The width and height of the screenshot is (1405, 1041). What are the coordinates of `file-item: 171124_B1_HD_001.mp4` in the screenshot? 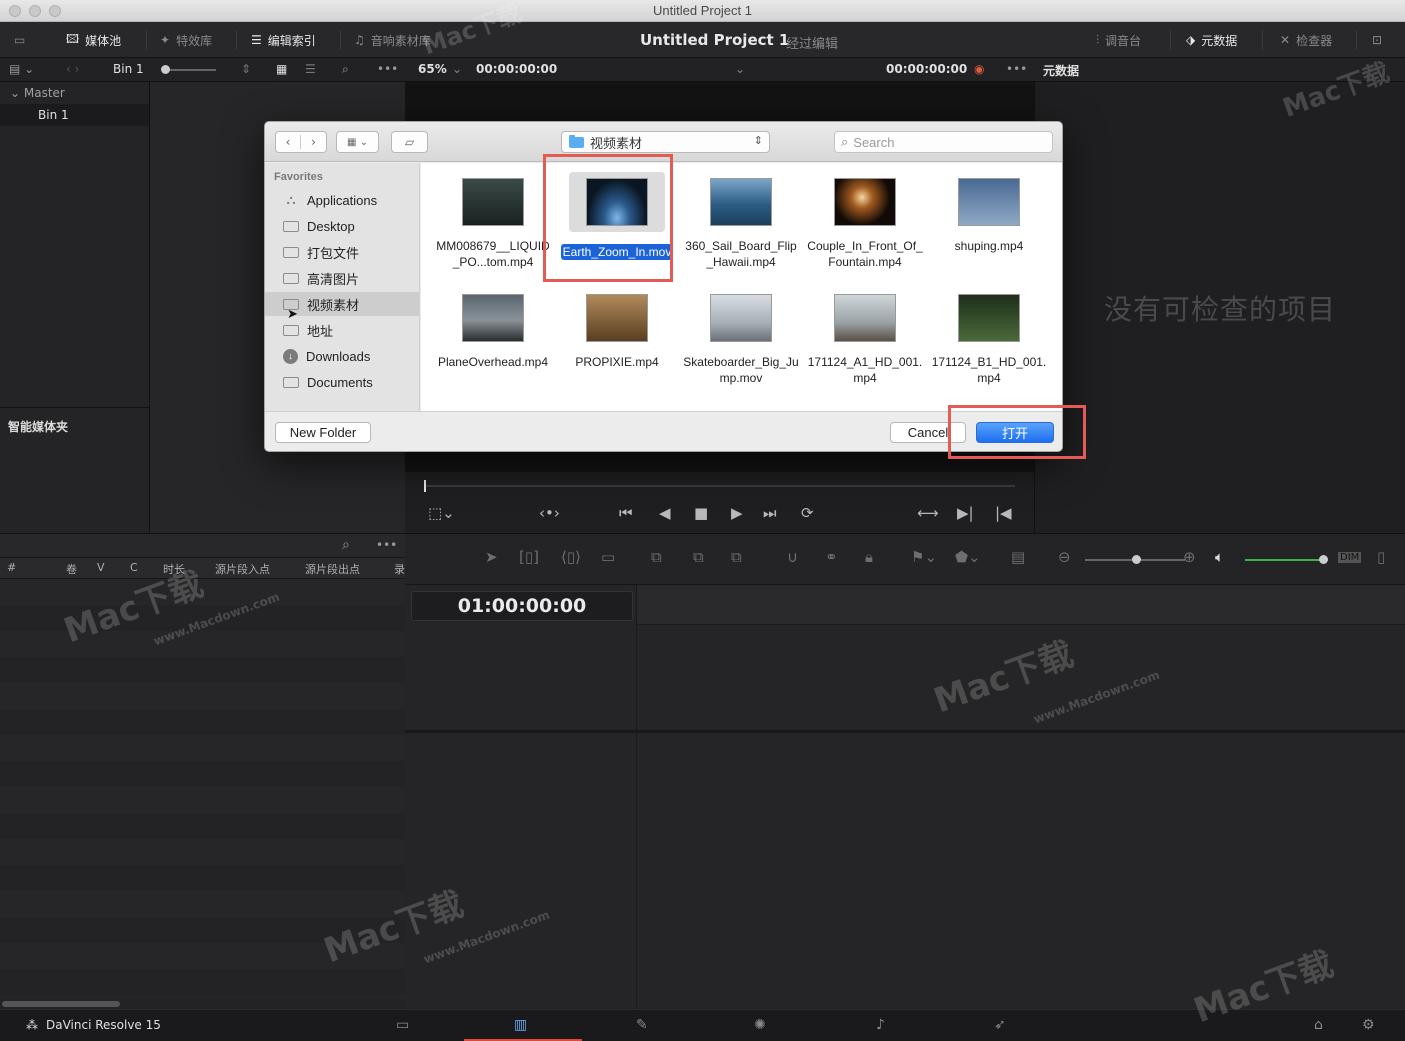 It's located at (989, 340).